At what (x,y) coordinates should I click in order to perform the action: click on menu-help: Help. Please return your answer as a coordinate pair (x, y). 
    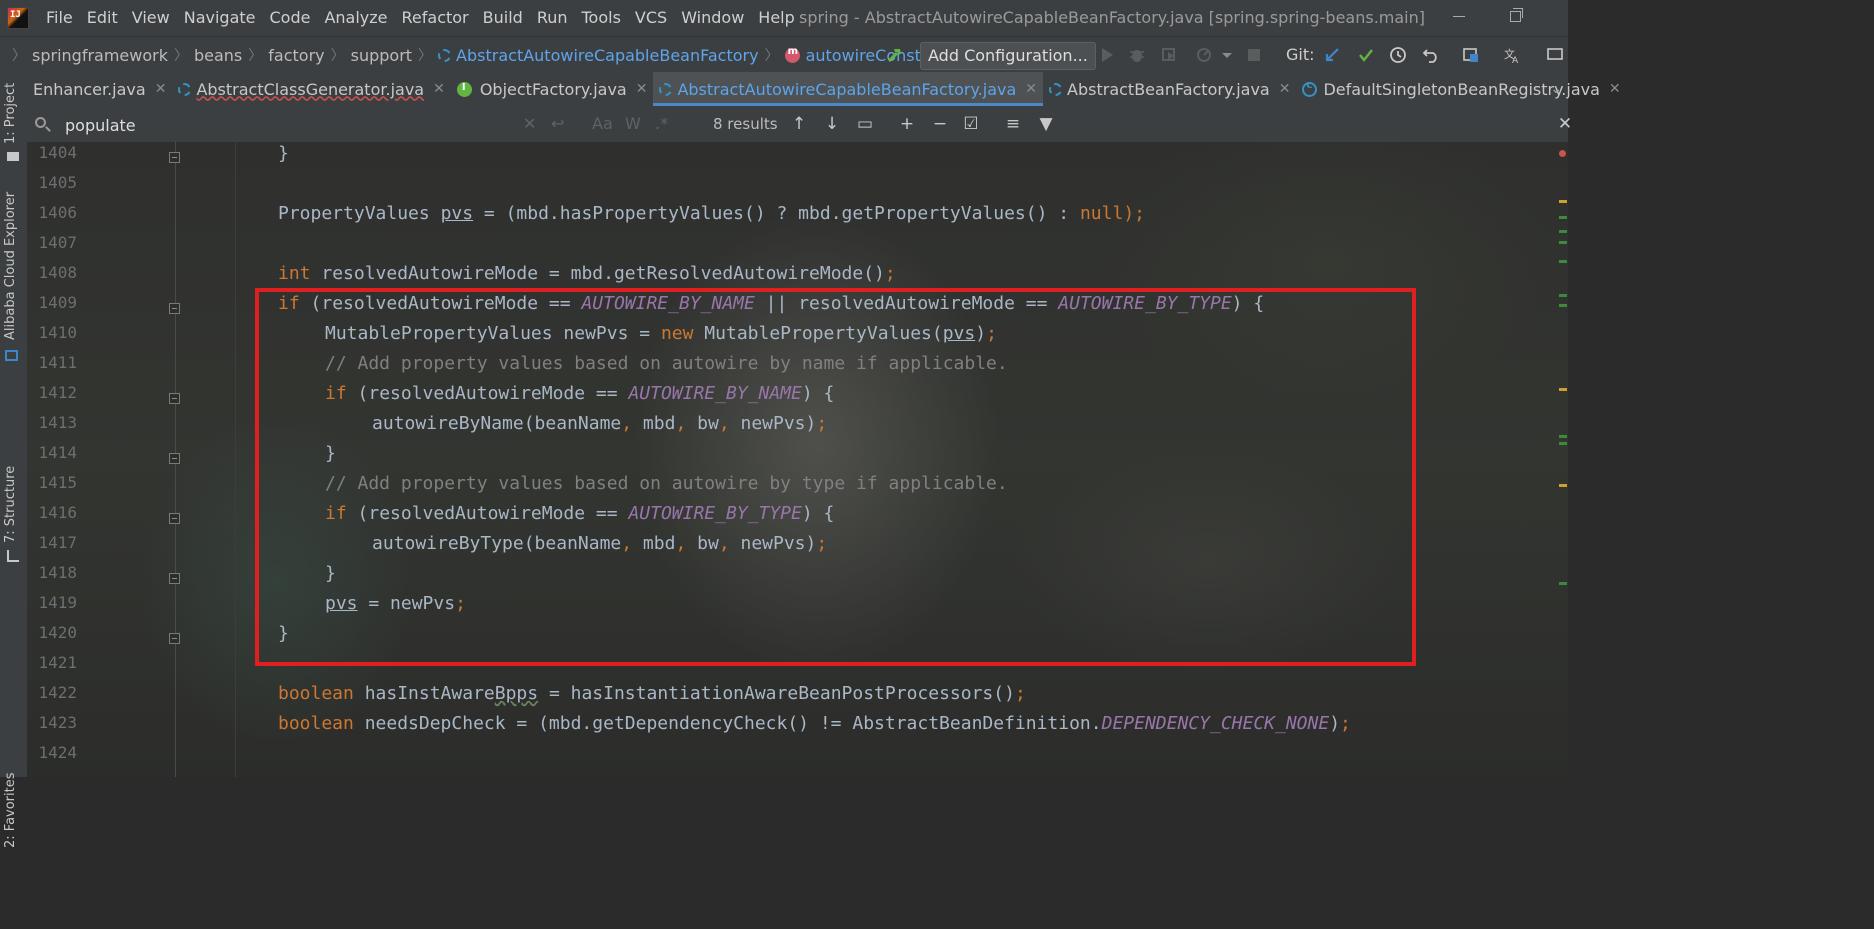
    Looking at the image, I should click on (776, 18).